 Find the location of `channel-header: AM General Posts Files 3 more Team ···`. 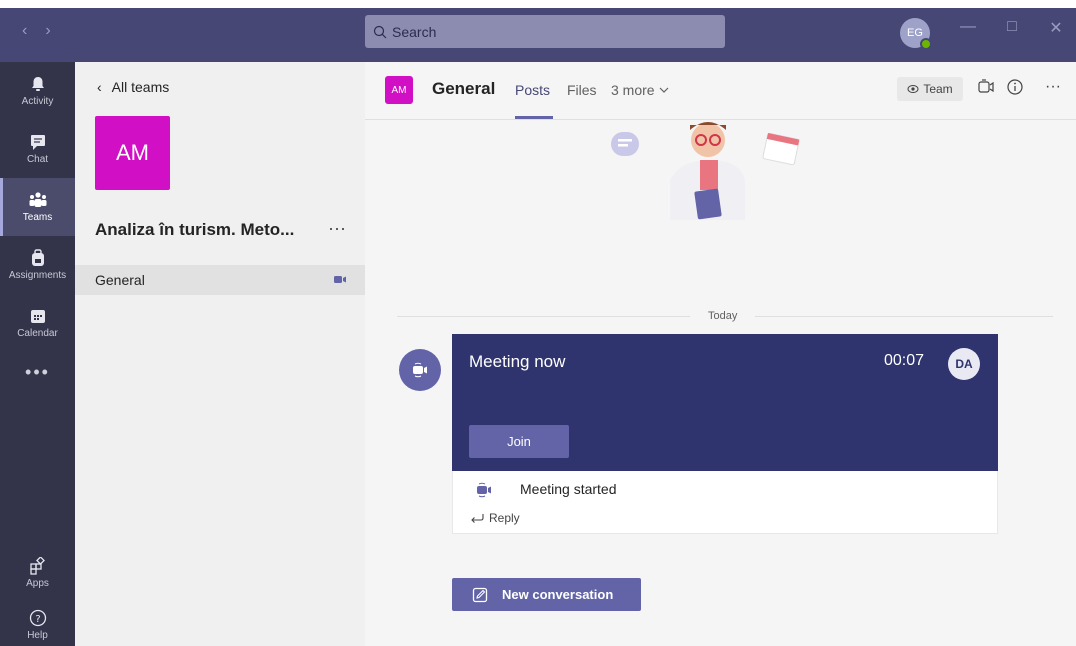

channel-header: AM General Posts Files 3 more Team ··· is located at coordinates (720, 91).